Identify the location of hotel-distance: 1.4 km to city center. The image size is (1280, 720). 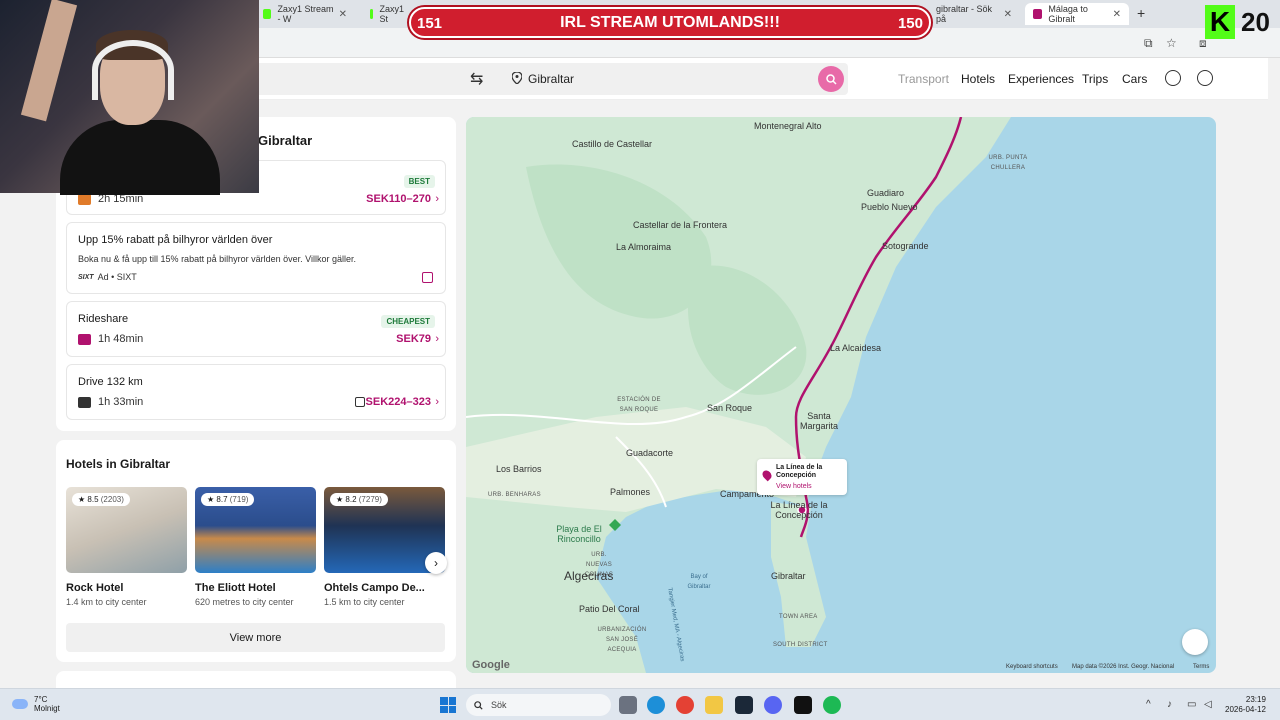
(106, 602).